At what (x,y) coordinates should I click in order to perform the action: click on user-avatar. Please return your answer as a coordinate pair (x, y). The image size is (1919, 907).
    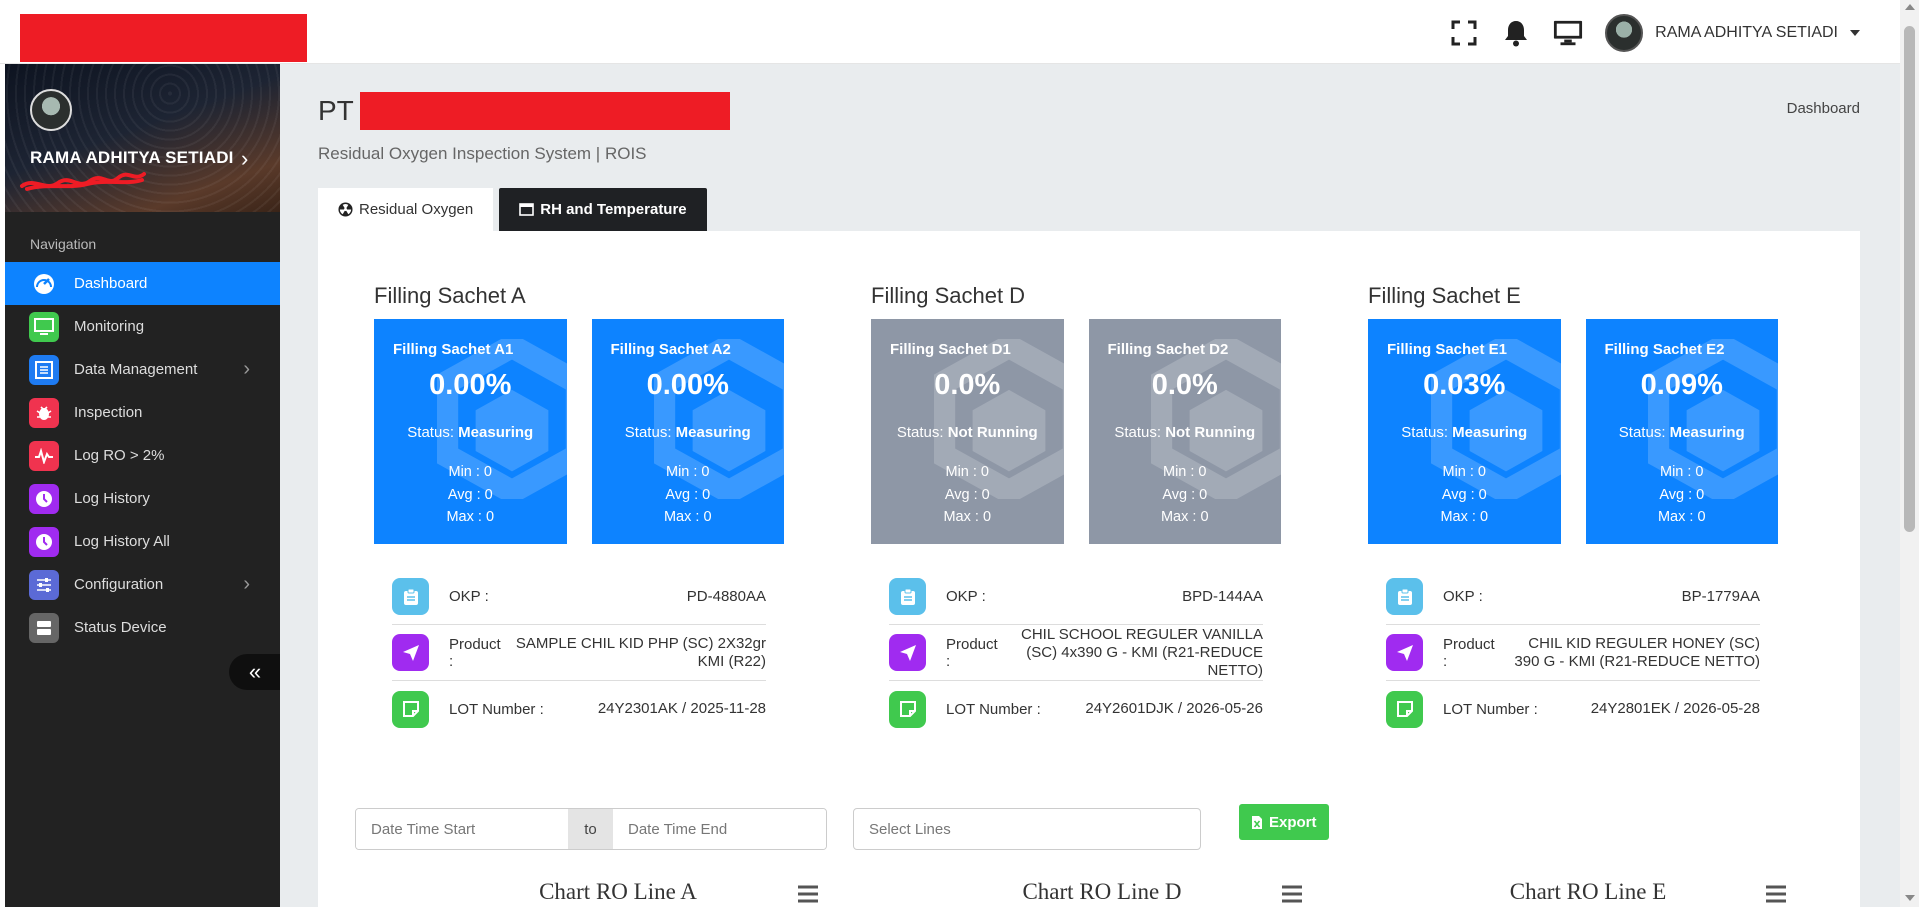
    Looking at the image, I should click on (1624, 33).